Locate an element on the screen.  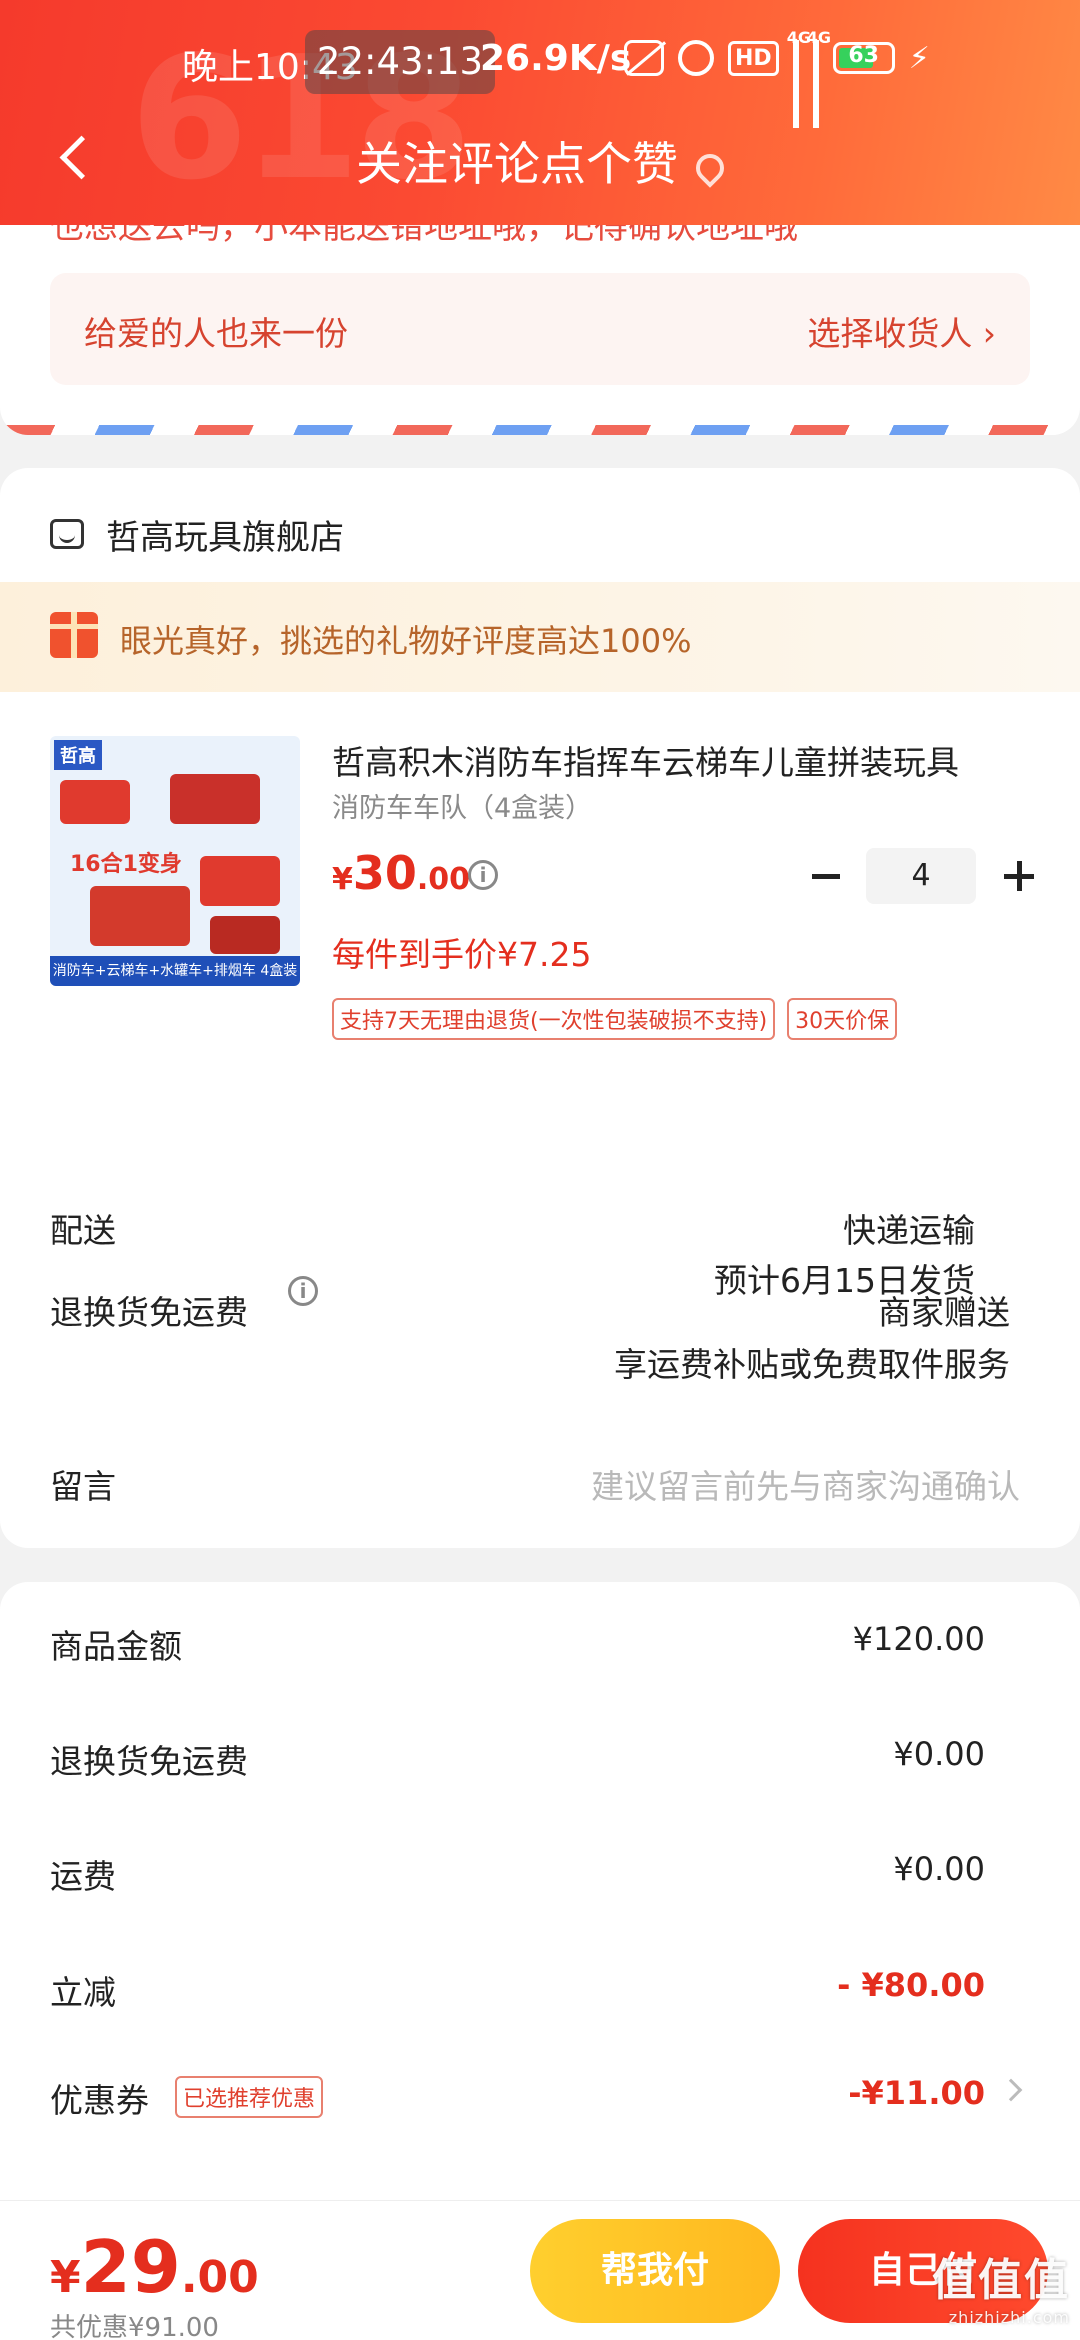
return-shipping-value: 商家赠送 is located at coordinates (944, 1312).